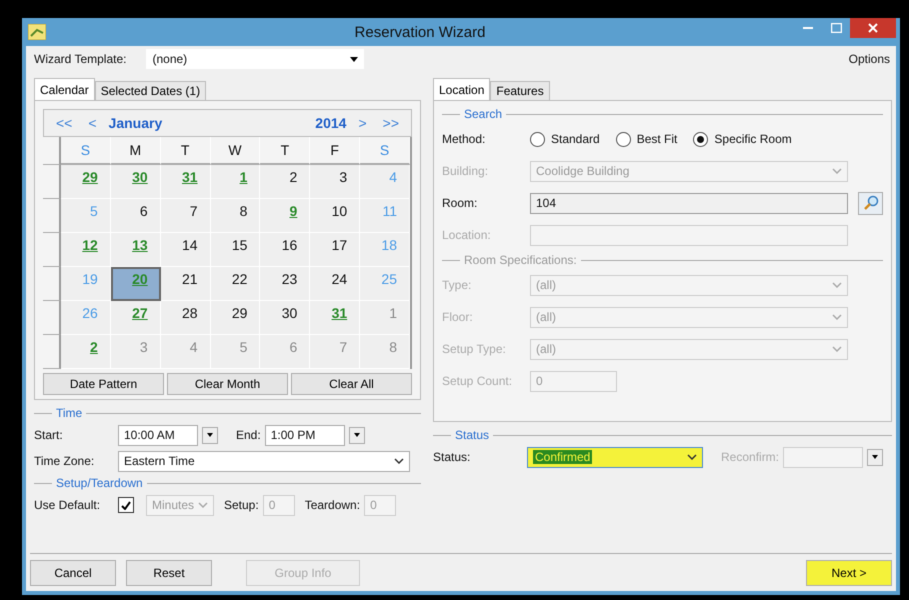 The image size is (909, 600). I want to click on reconfirm-dropdown-button, so click(875, 457).